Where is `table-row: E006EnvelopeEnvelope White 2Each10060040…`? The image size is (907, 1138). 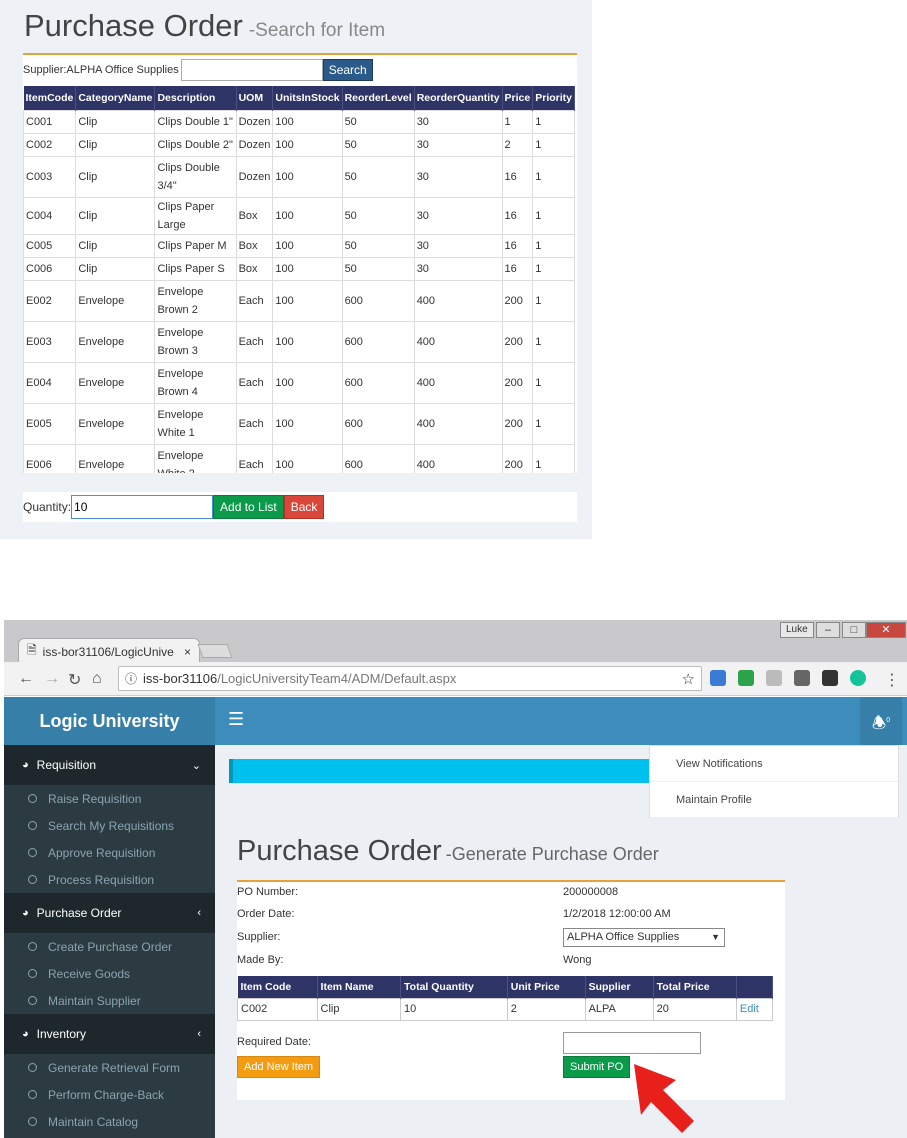 table-row: E006EnvelopeEnvelope White 2Each10060040… is located at coordinates (299, 458).